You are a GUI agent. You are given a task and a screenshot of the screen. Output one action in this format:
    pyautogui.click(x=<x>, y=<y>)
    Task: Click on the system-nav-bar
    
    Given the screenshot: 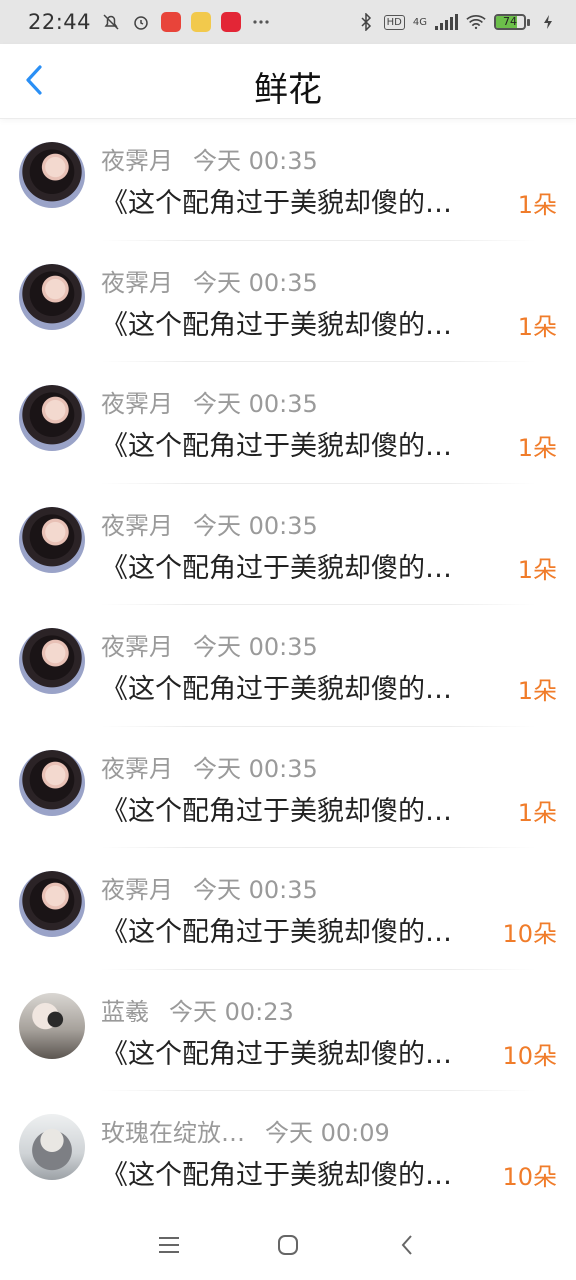 What is the action you would take?
    pyautogui.click(x=288, y=1245)
    